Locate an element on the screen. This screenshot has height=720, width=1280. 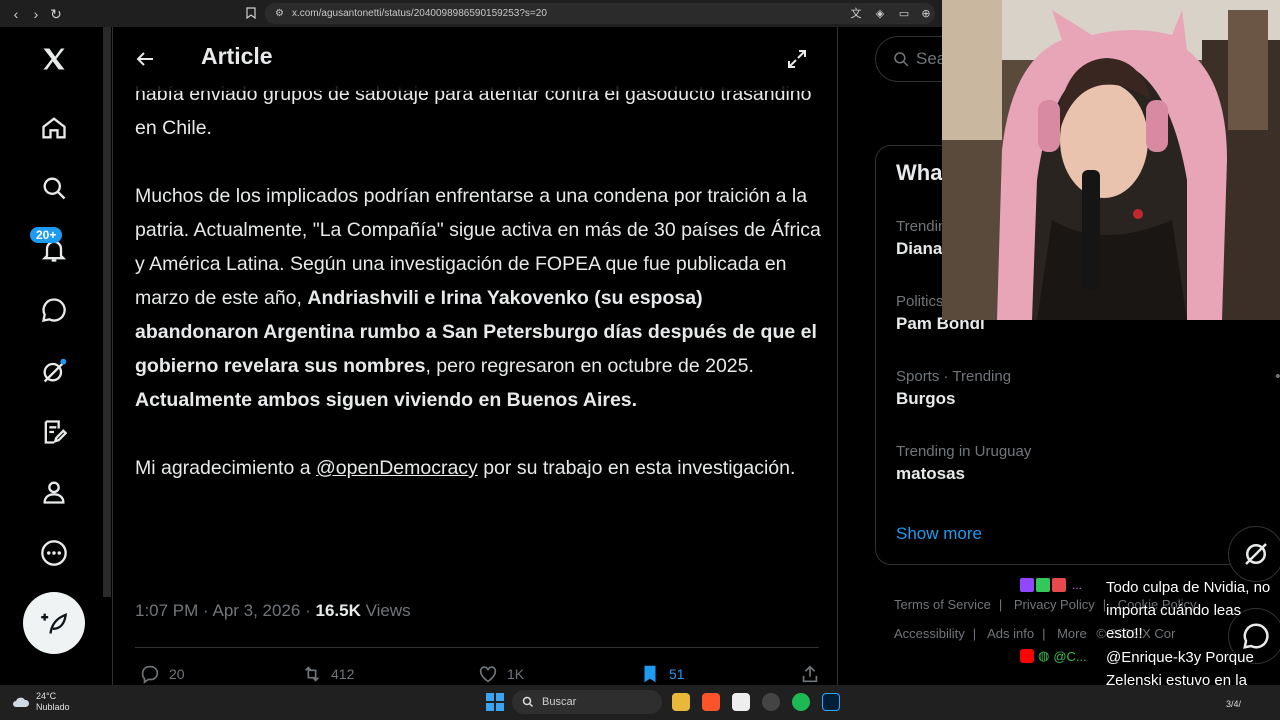
streamer-webcam-image is located at coordinates (1111, 160).